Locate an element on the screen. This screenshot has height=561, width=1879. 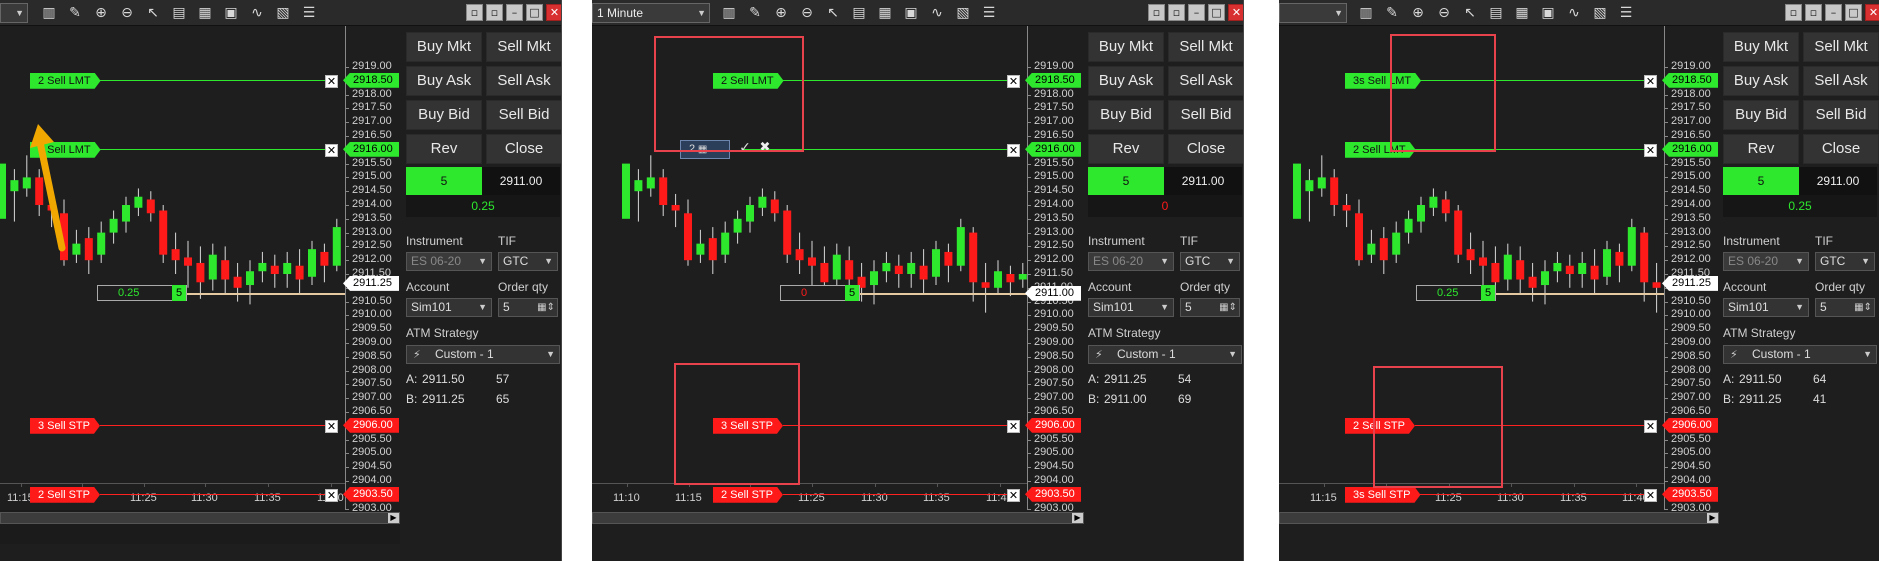
sell-stop-order-line: 3s Sell STP ✕ 2903.50 is located at coordinates (1498, 494).